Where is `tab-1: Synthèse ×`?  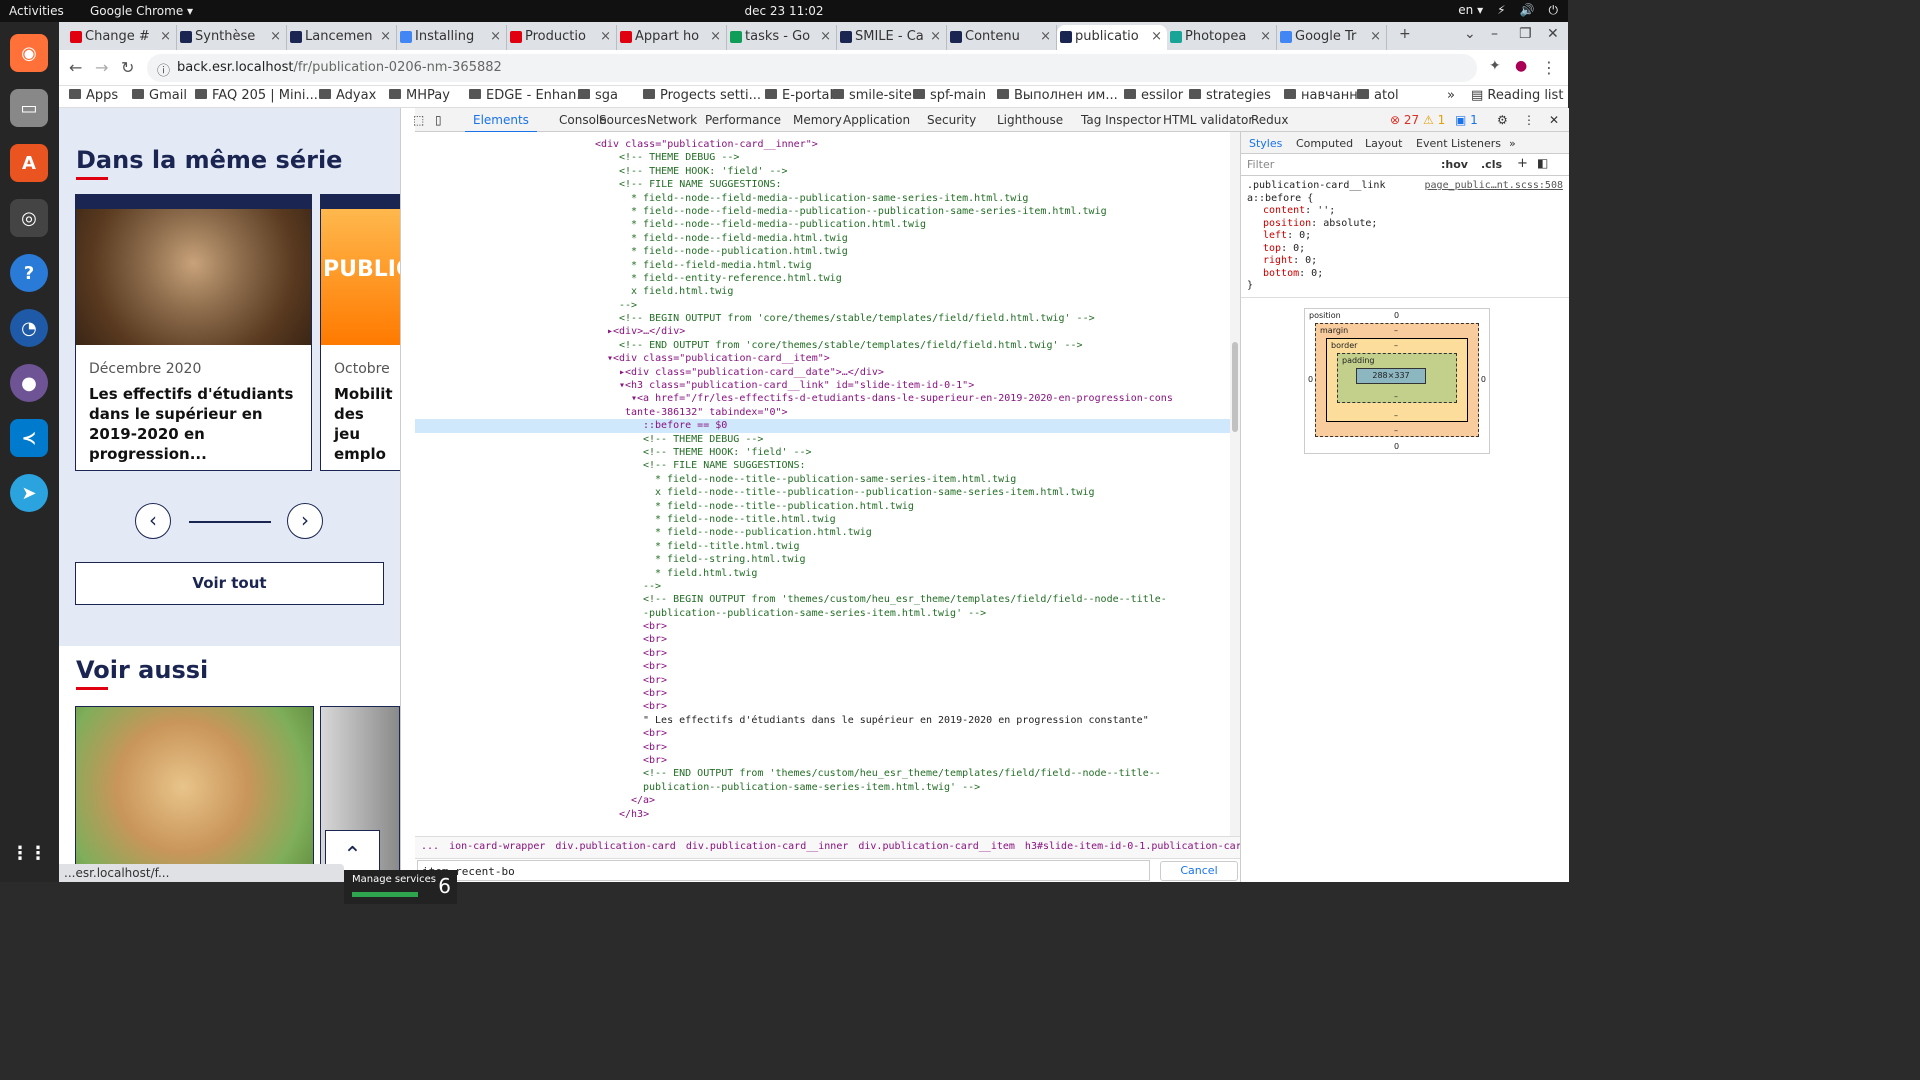
tab-1: Synthèse × is located at coordinates (232, 37).